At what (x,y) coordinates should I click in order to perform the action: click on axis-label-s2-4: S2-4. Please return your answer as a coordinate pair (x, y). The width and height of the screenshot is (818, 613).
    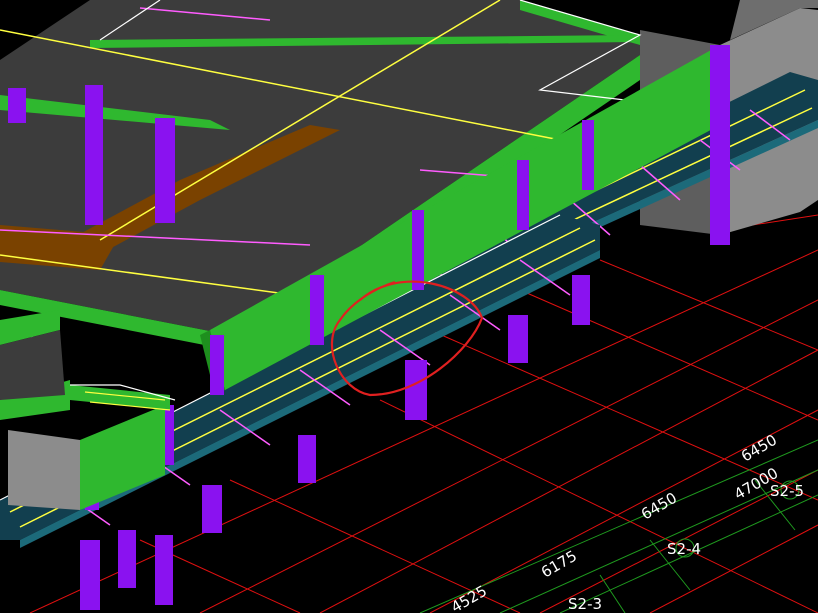
    Looking at the image, I should click on (684, 549).